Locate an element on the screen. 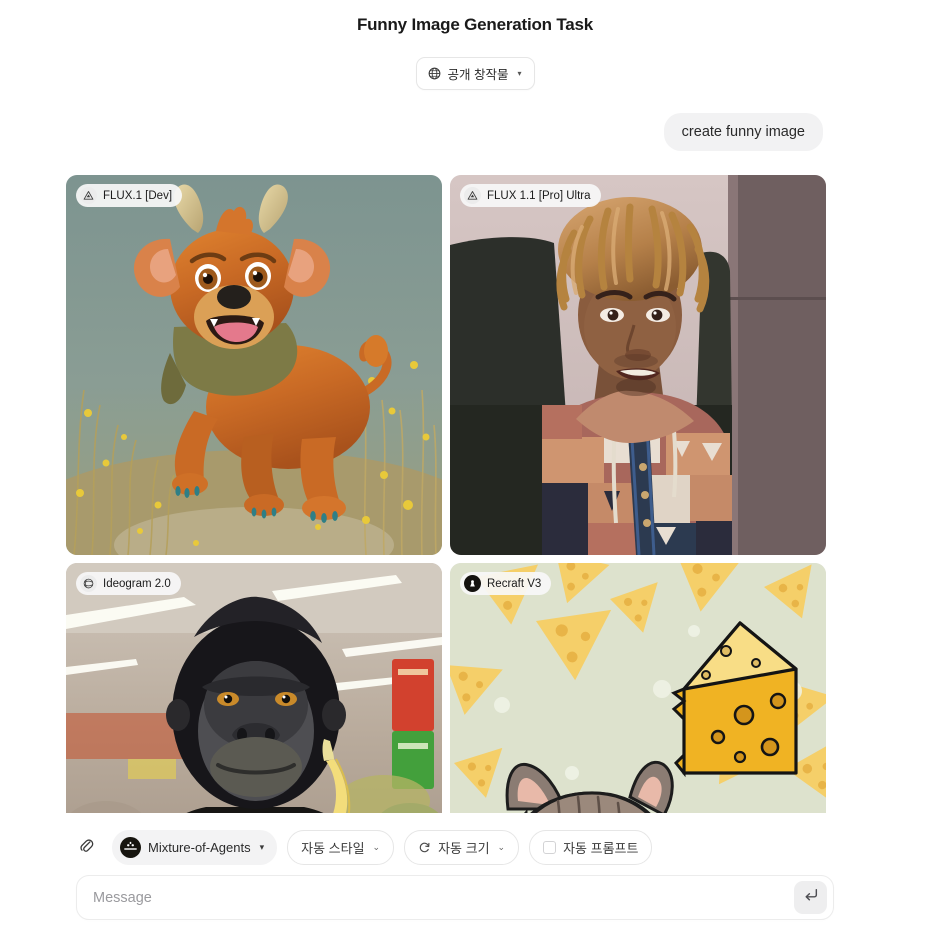  message-composer is located at coordinates (455, 897).